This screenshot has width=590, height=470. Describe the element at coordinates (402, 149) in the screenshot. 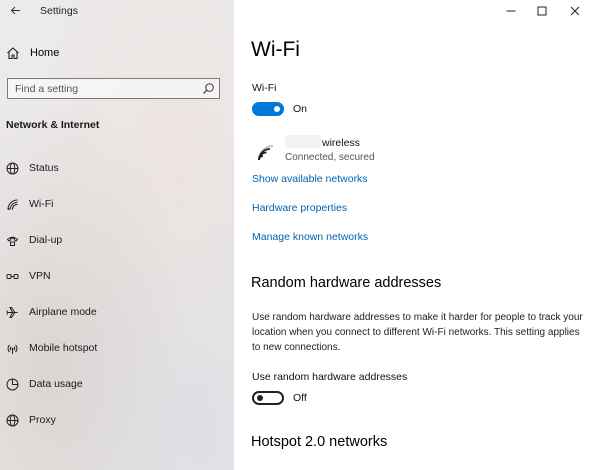

I see `connected-network: wireless Connected, secured` at that location.